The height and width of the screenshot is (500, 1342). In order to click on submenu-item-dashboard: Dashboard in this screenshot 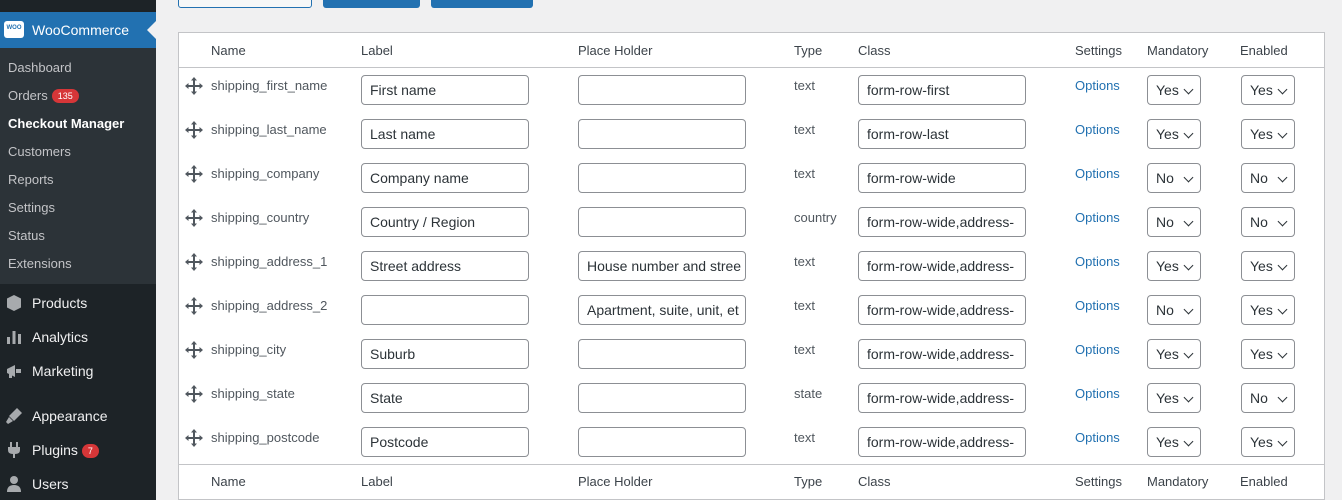, I will do `click(40, 67)`.